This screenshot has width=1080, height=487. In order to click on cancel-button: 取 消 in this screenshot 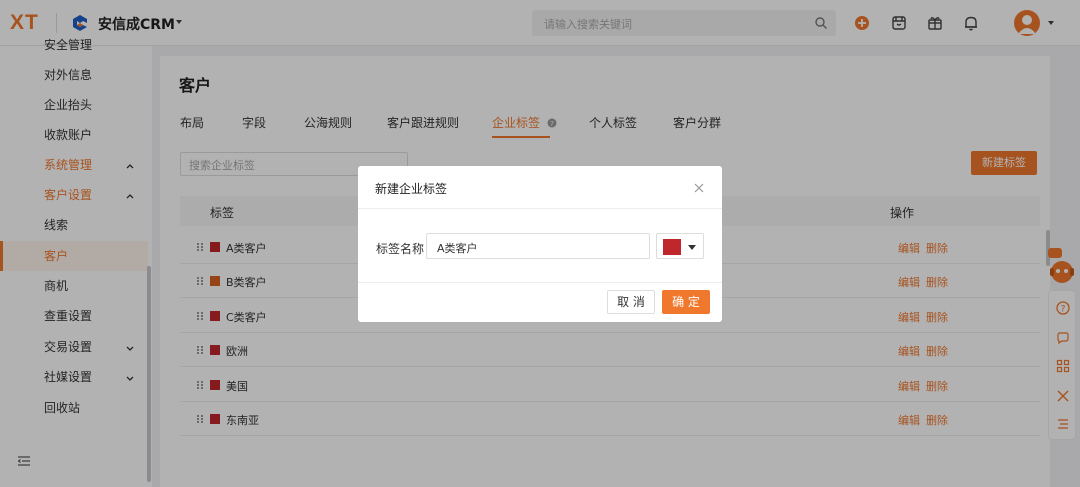, I will do `click(631, 302)`.